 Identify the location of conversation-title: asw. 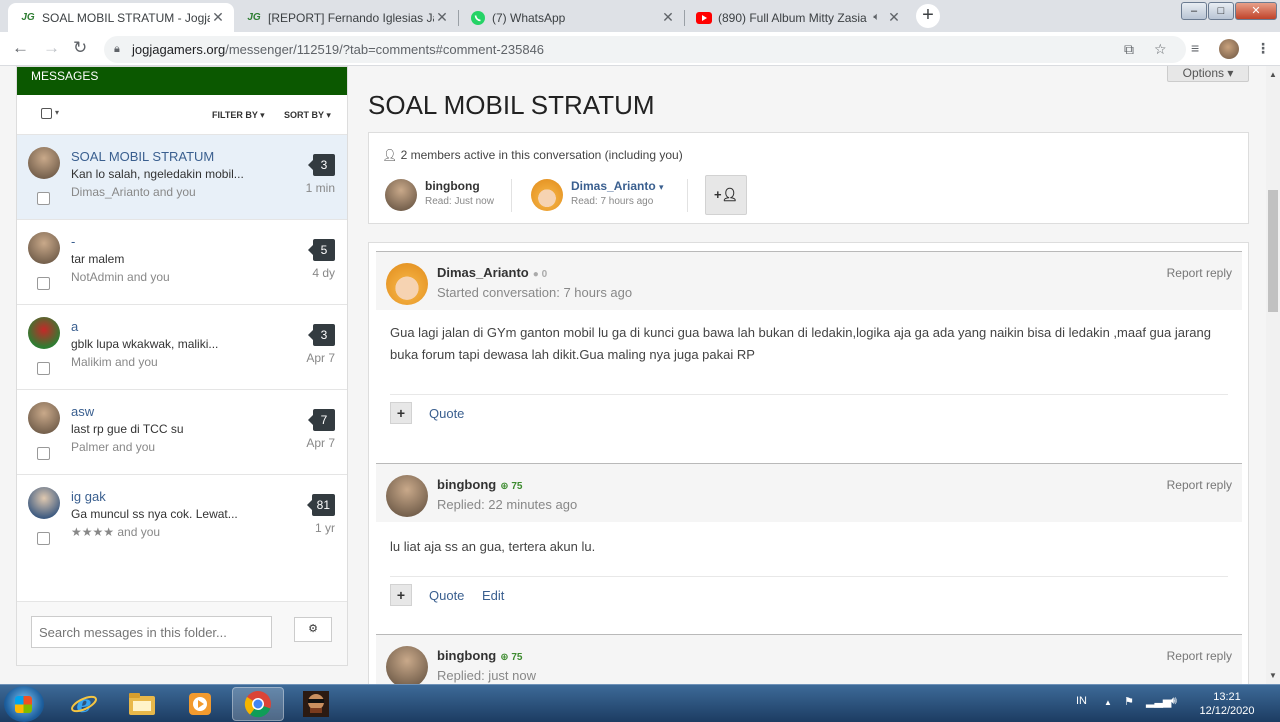
(82, 411).